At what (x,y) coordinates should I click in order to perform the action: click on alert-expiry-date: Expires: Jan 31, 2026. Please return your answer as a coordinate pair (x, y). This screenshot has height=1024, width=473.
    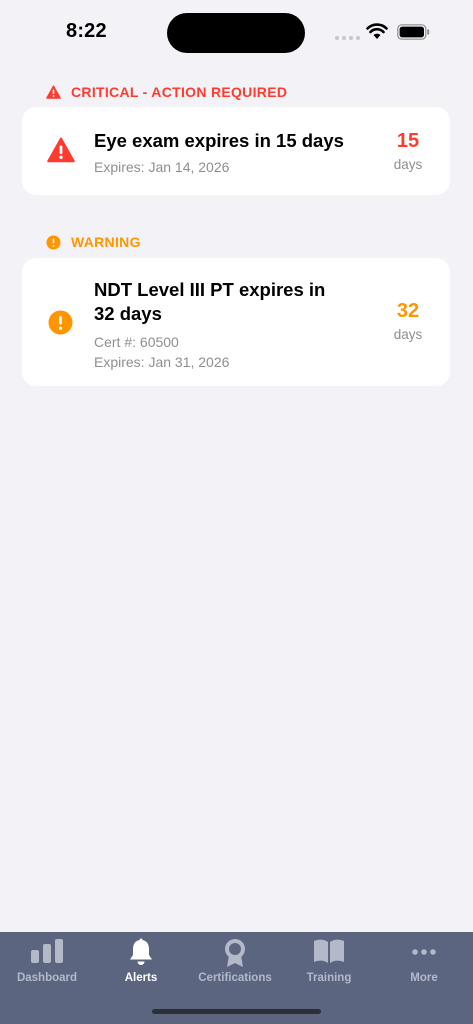
    Looking at the image, I should click on (162, 362).